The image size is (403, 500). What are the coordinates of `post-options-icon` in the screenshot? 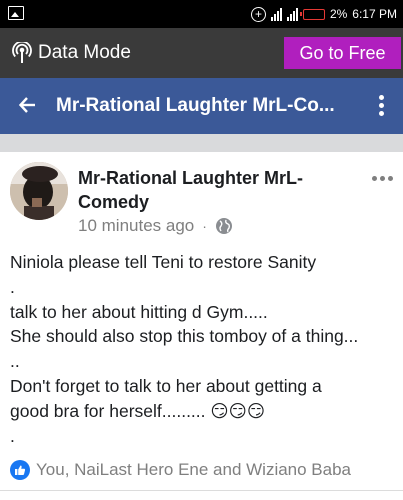 It's located at (382, 178).